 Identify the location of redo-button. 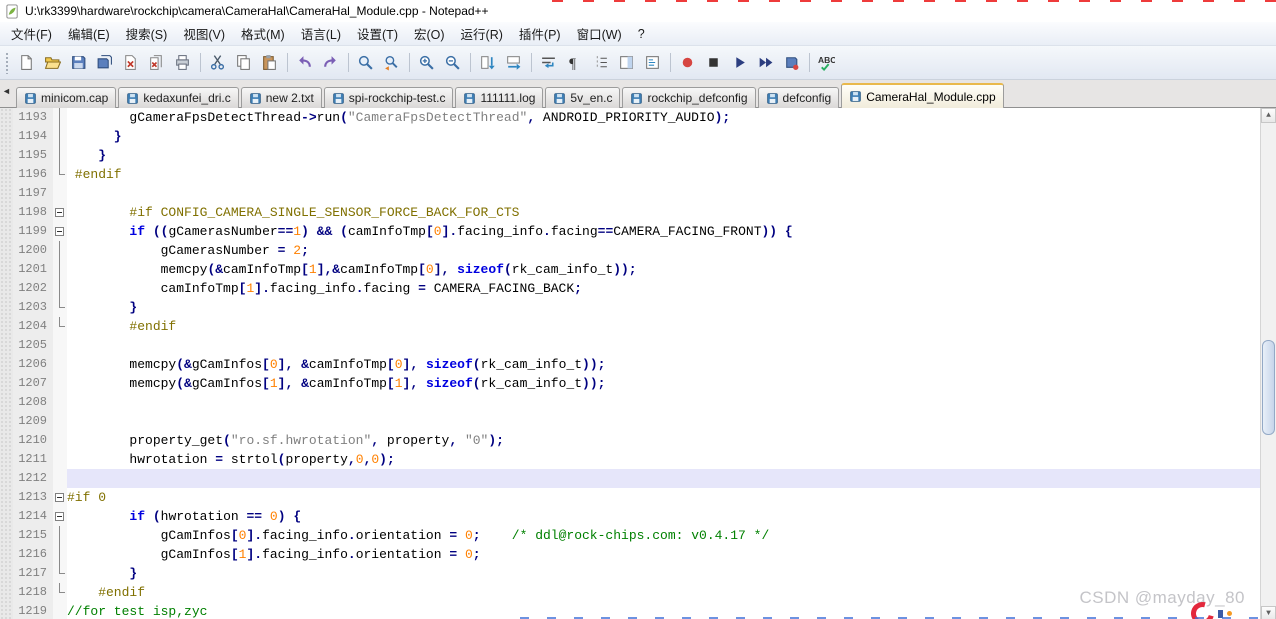
(331, 63).